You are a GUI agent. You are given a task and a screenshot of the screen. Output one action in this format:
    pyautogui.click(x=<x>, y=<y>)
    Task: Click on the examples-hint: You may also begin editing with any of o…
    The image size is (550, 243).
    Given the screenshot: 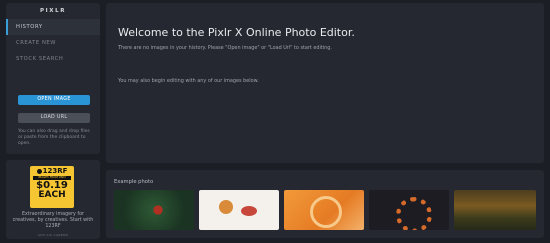 What is the action you would take?
    pyautogui.click(x=188, y=81)
    